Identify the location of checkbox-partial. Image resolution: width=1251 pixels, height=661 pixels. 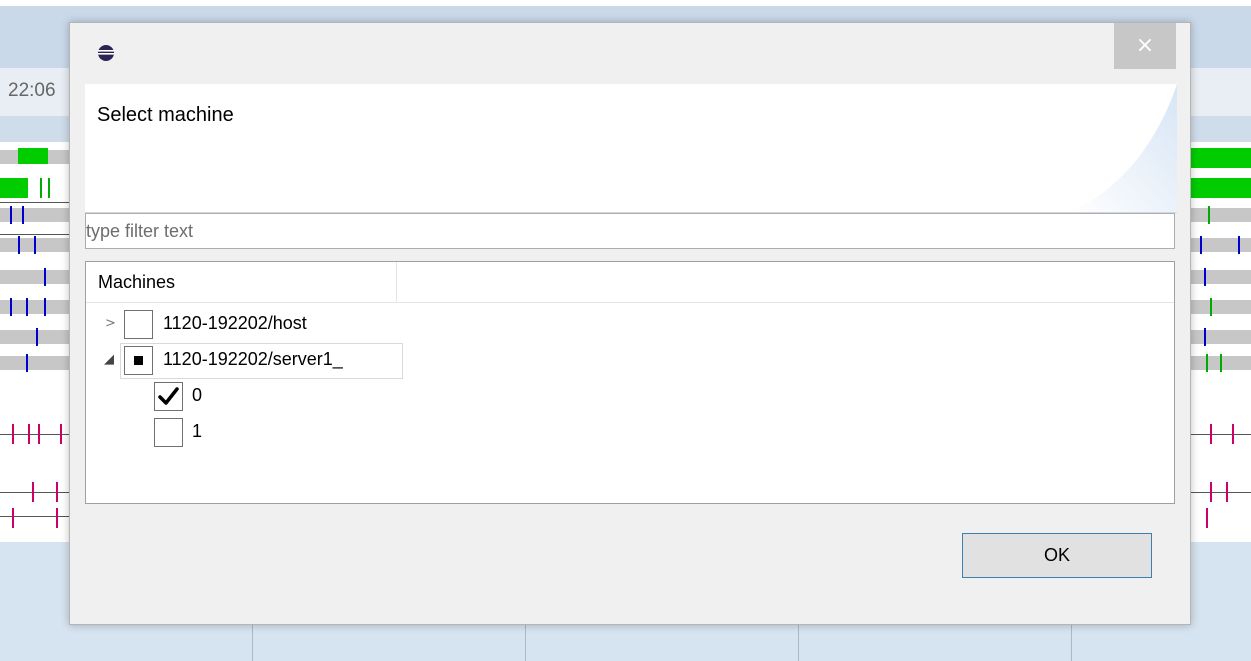
(138, 360).